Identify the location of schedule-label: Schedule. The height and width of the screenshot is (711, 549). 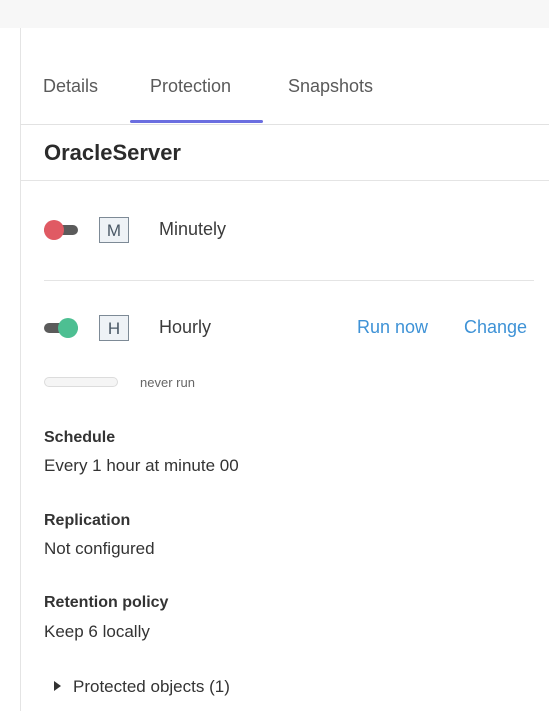
(80, 437).